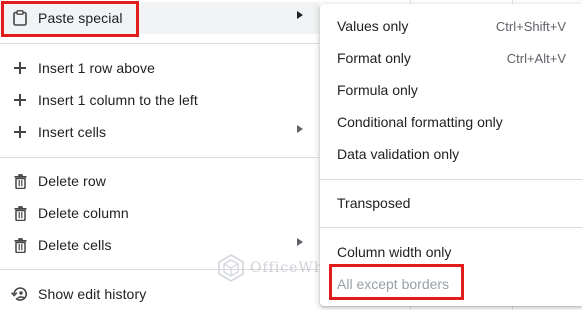 This screenshot has width=582, height=310. I want to click on menu-item-insert-column-left: Insert 1 column to the left, so click(159, 100).